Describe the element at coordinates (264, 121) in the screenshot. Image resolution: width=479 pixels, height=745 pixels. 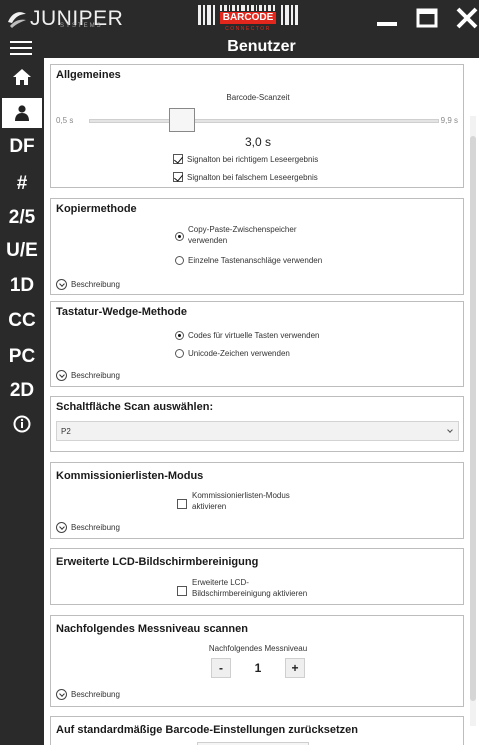
I see `scan-time-slider-track` at that location.